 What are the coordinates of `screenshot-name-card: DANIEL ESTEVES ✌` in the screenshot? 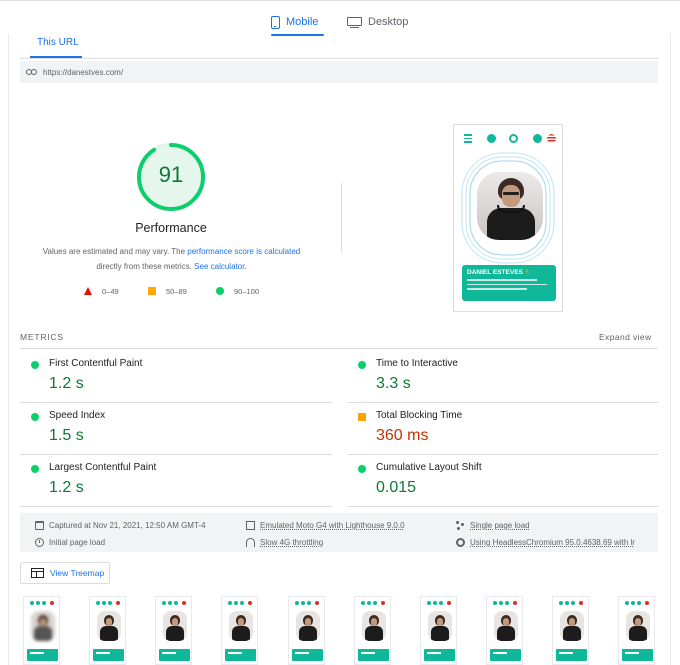 It's located at (509, 283).